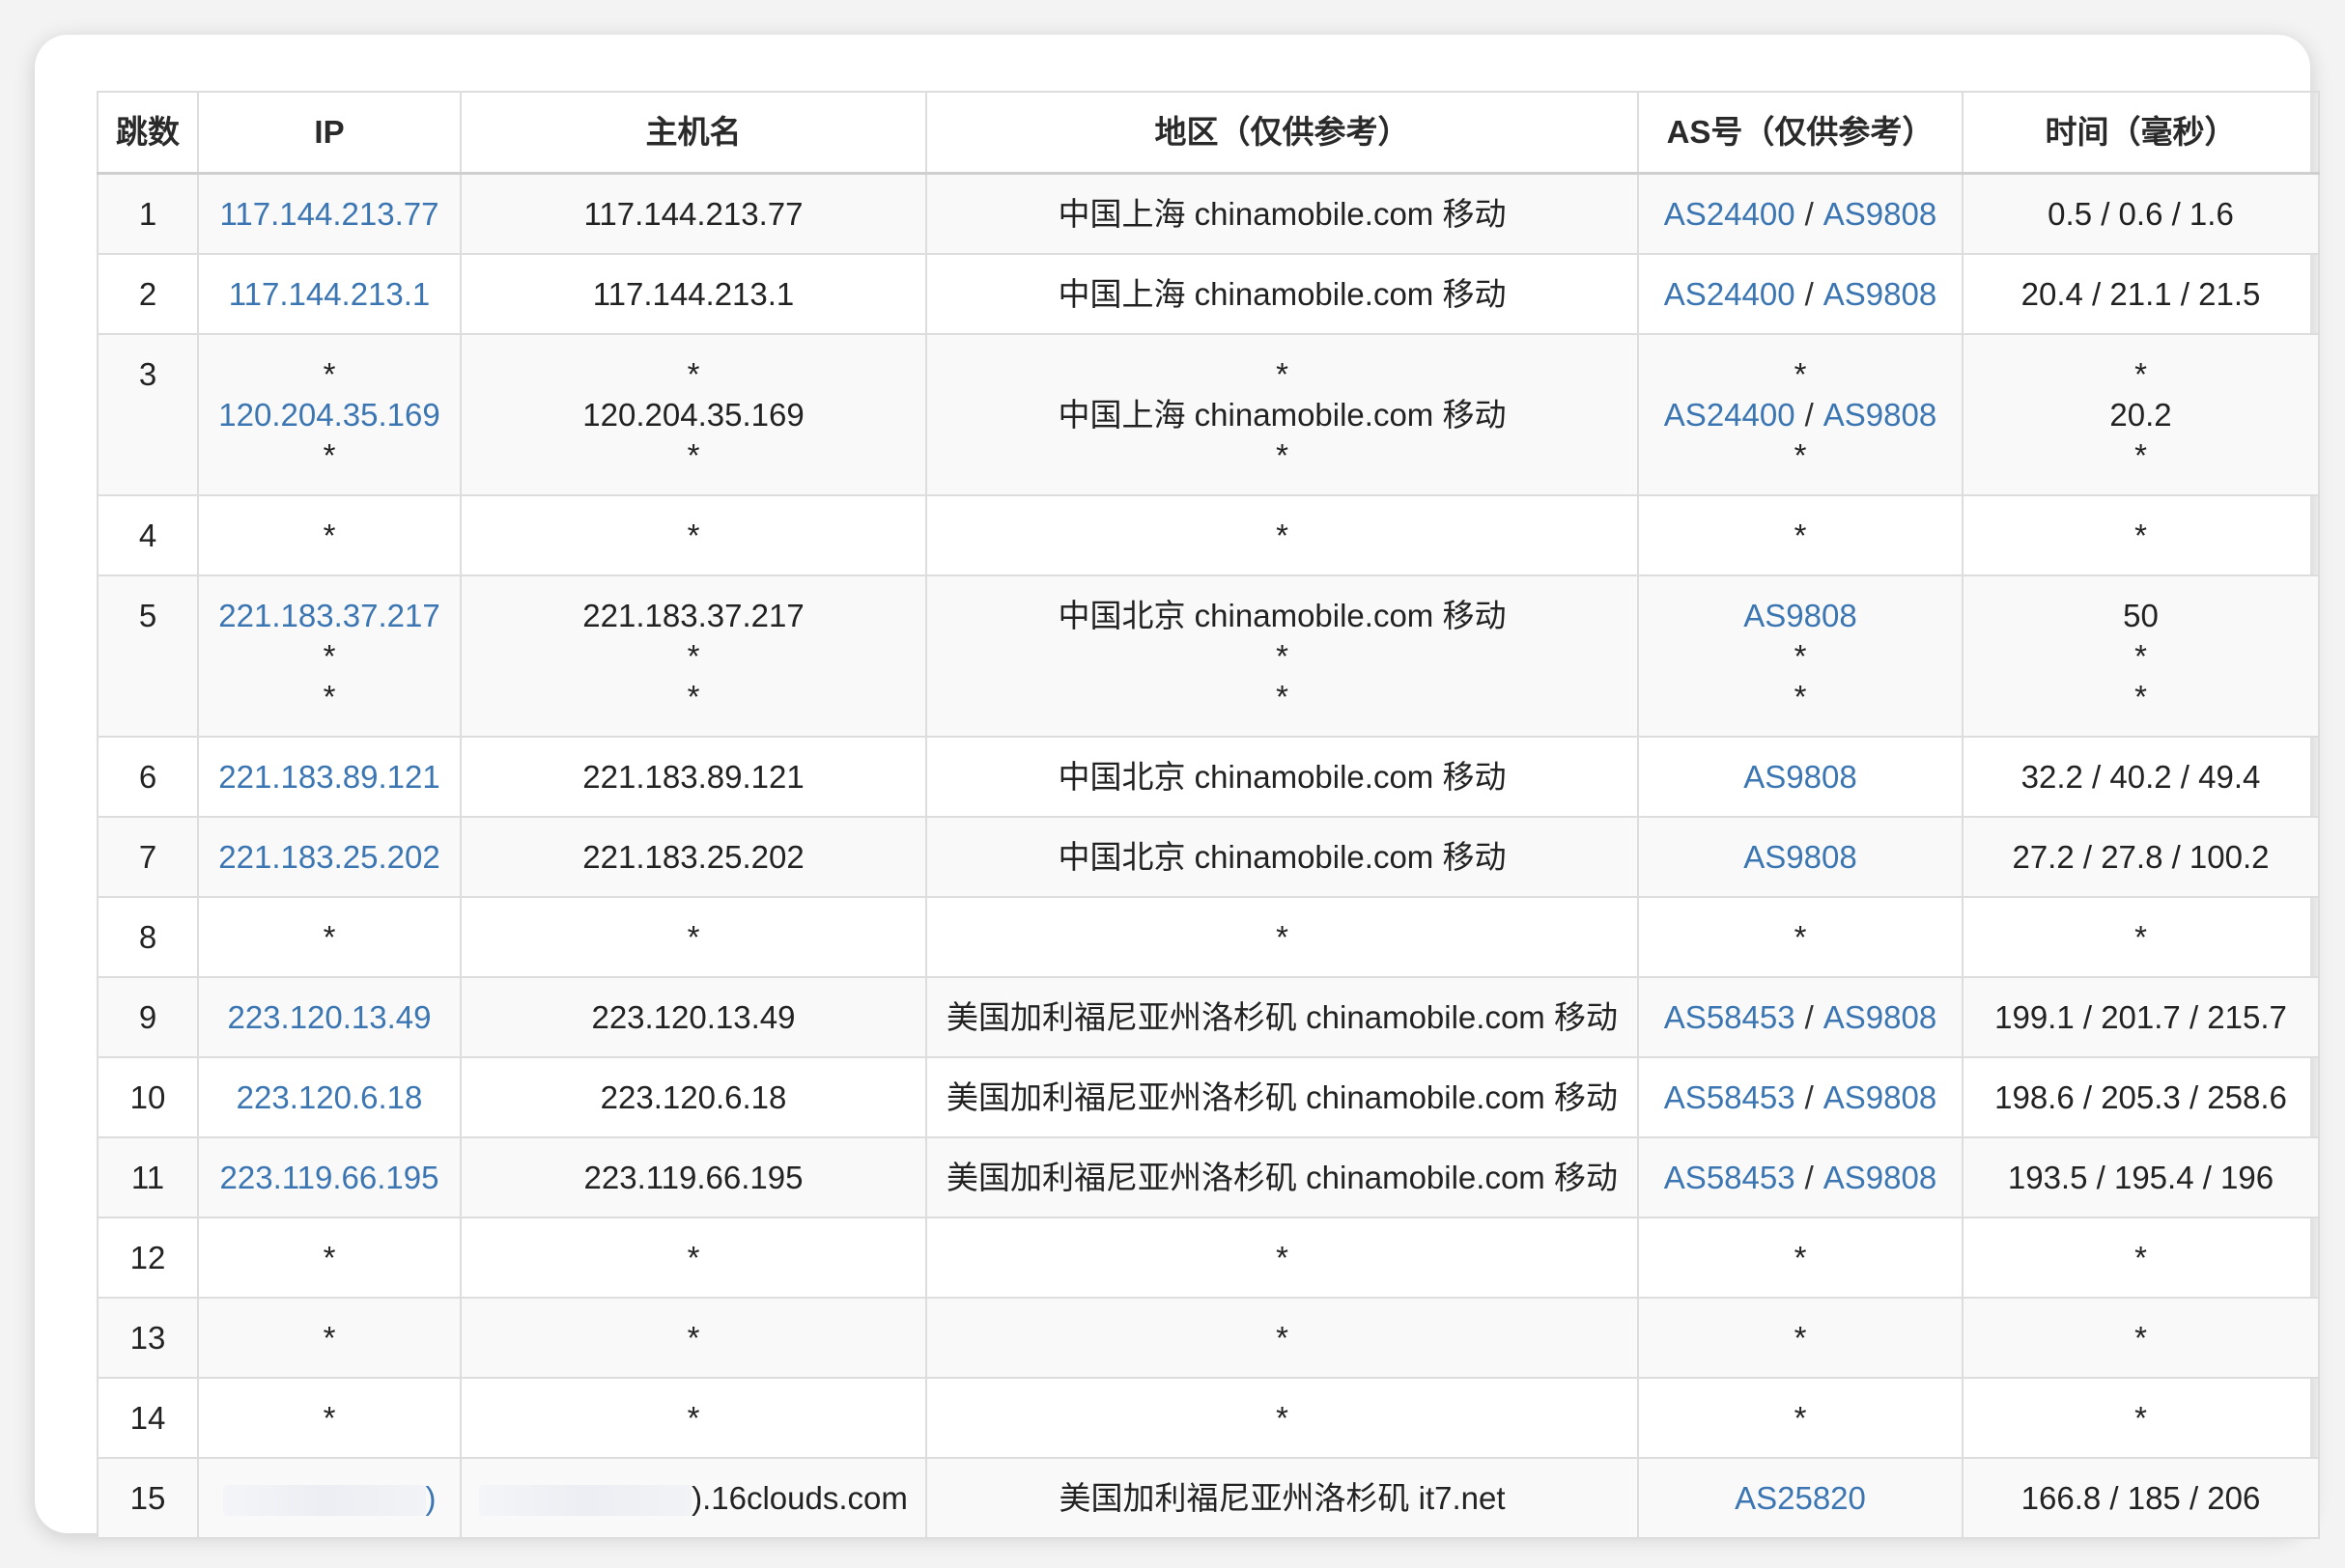 The height and width of the screenshot is (1568, 2345). I want to click on as-cell: AS25820, so click(1800, 1498).